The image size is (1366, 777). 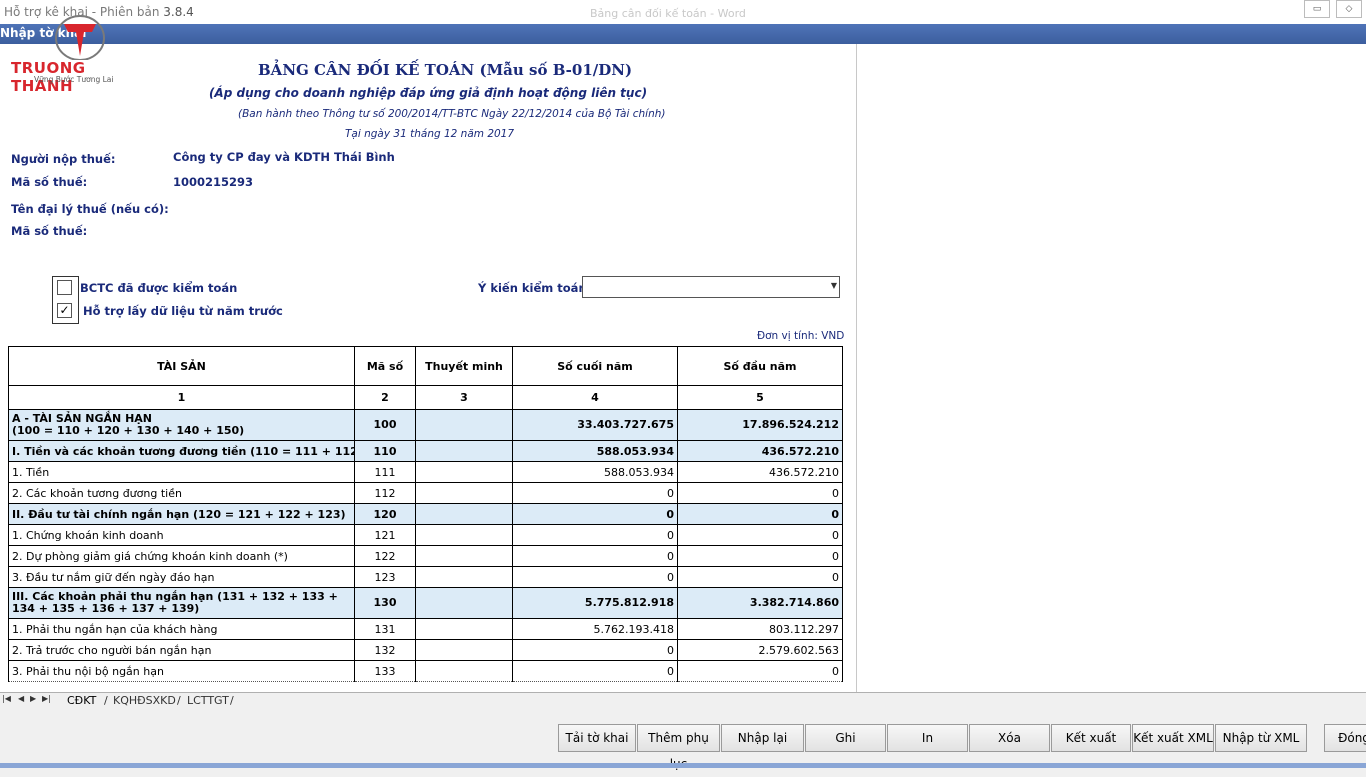 What do you see at coordinates (760, 603) in the screenshot?
I see `row-begin-value: 3.382.714.860` at bounding box center [760, 603].